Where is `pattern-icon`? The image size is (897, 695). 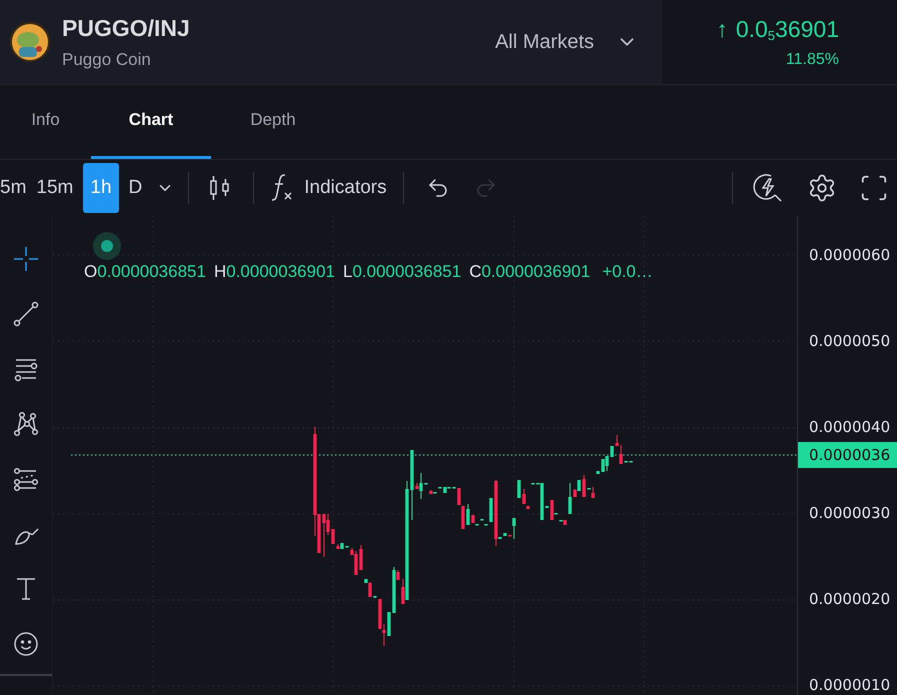
pattern-icon is located at coordinates (26, 424).